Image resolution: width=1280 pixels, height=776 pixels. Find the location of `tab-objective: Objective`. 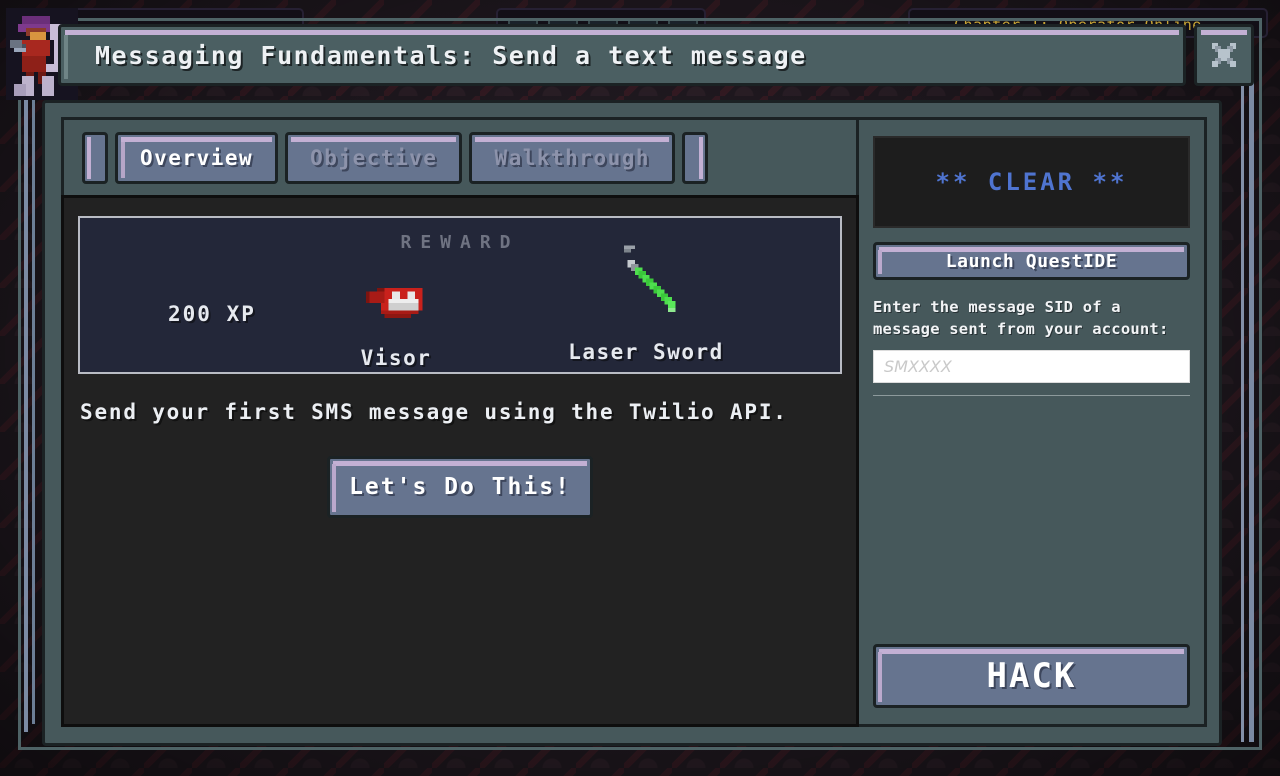

tab-objective: Objective is located at coordinates (374, 157).